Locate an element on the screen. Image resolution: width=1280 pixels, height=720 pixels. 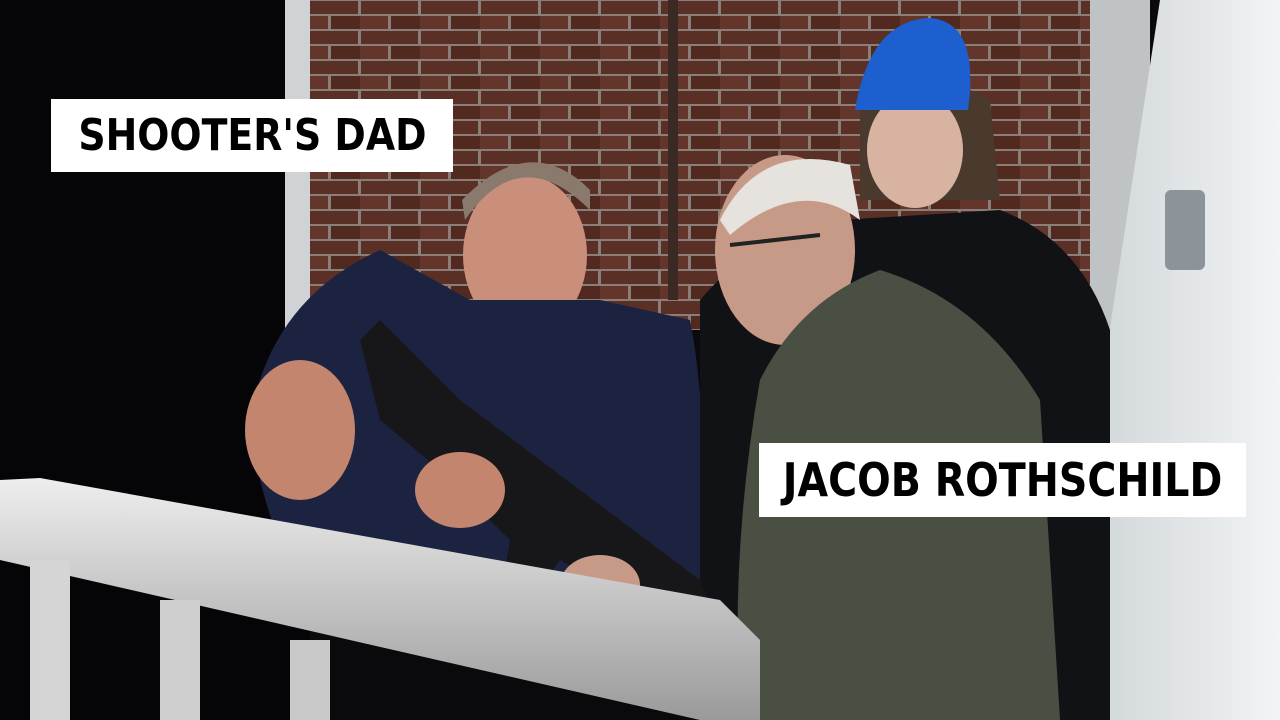
door-handle is located at coordinates (1185, 230).